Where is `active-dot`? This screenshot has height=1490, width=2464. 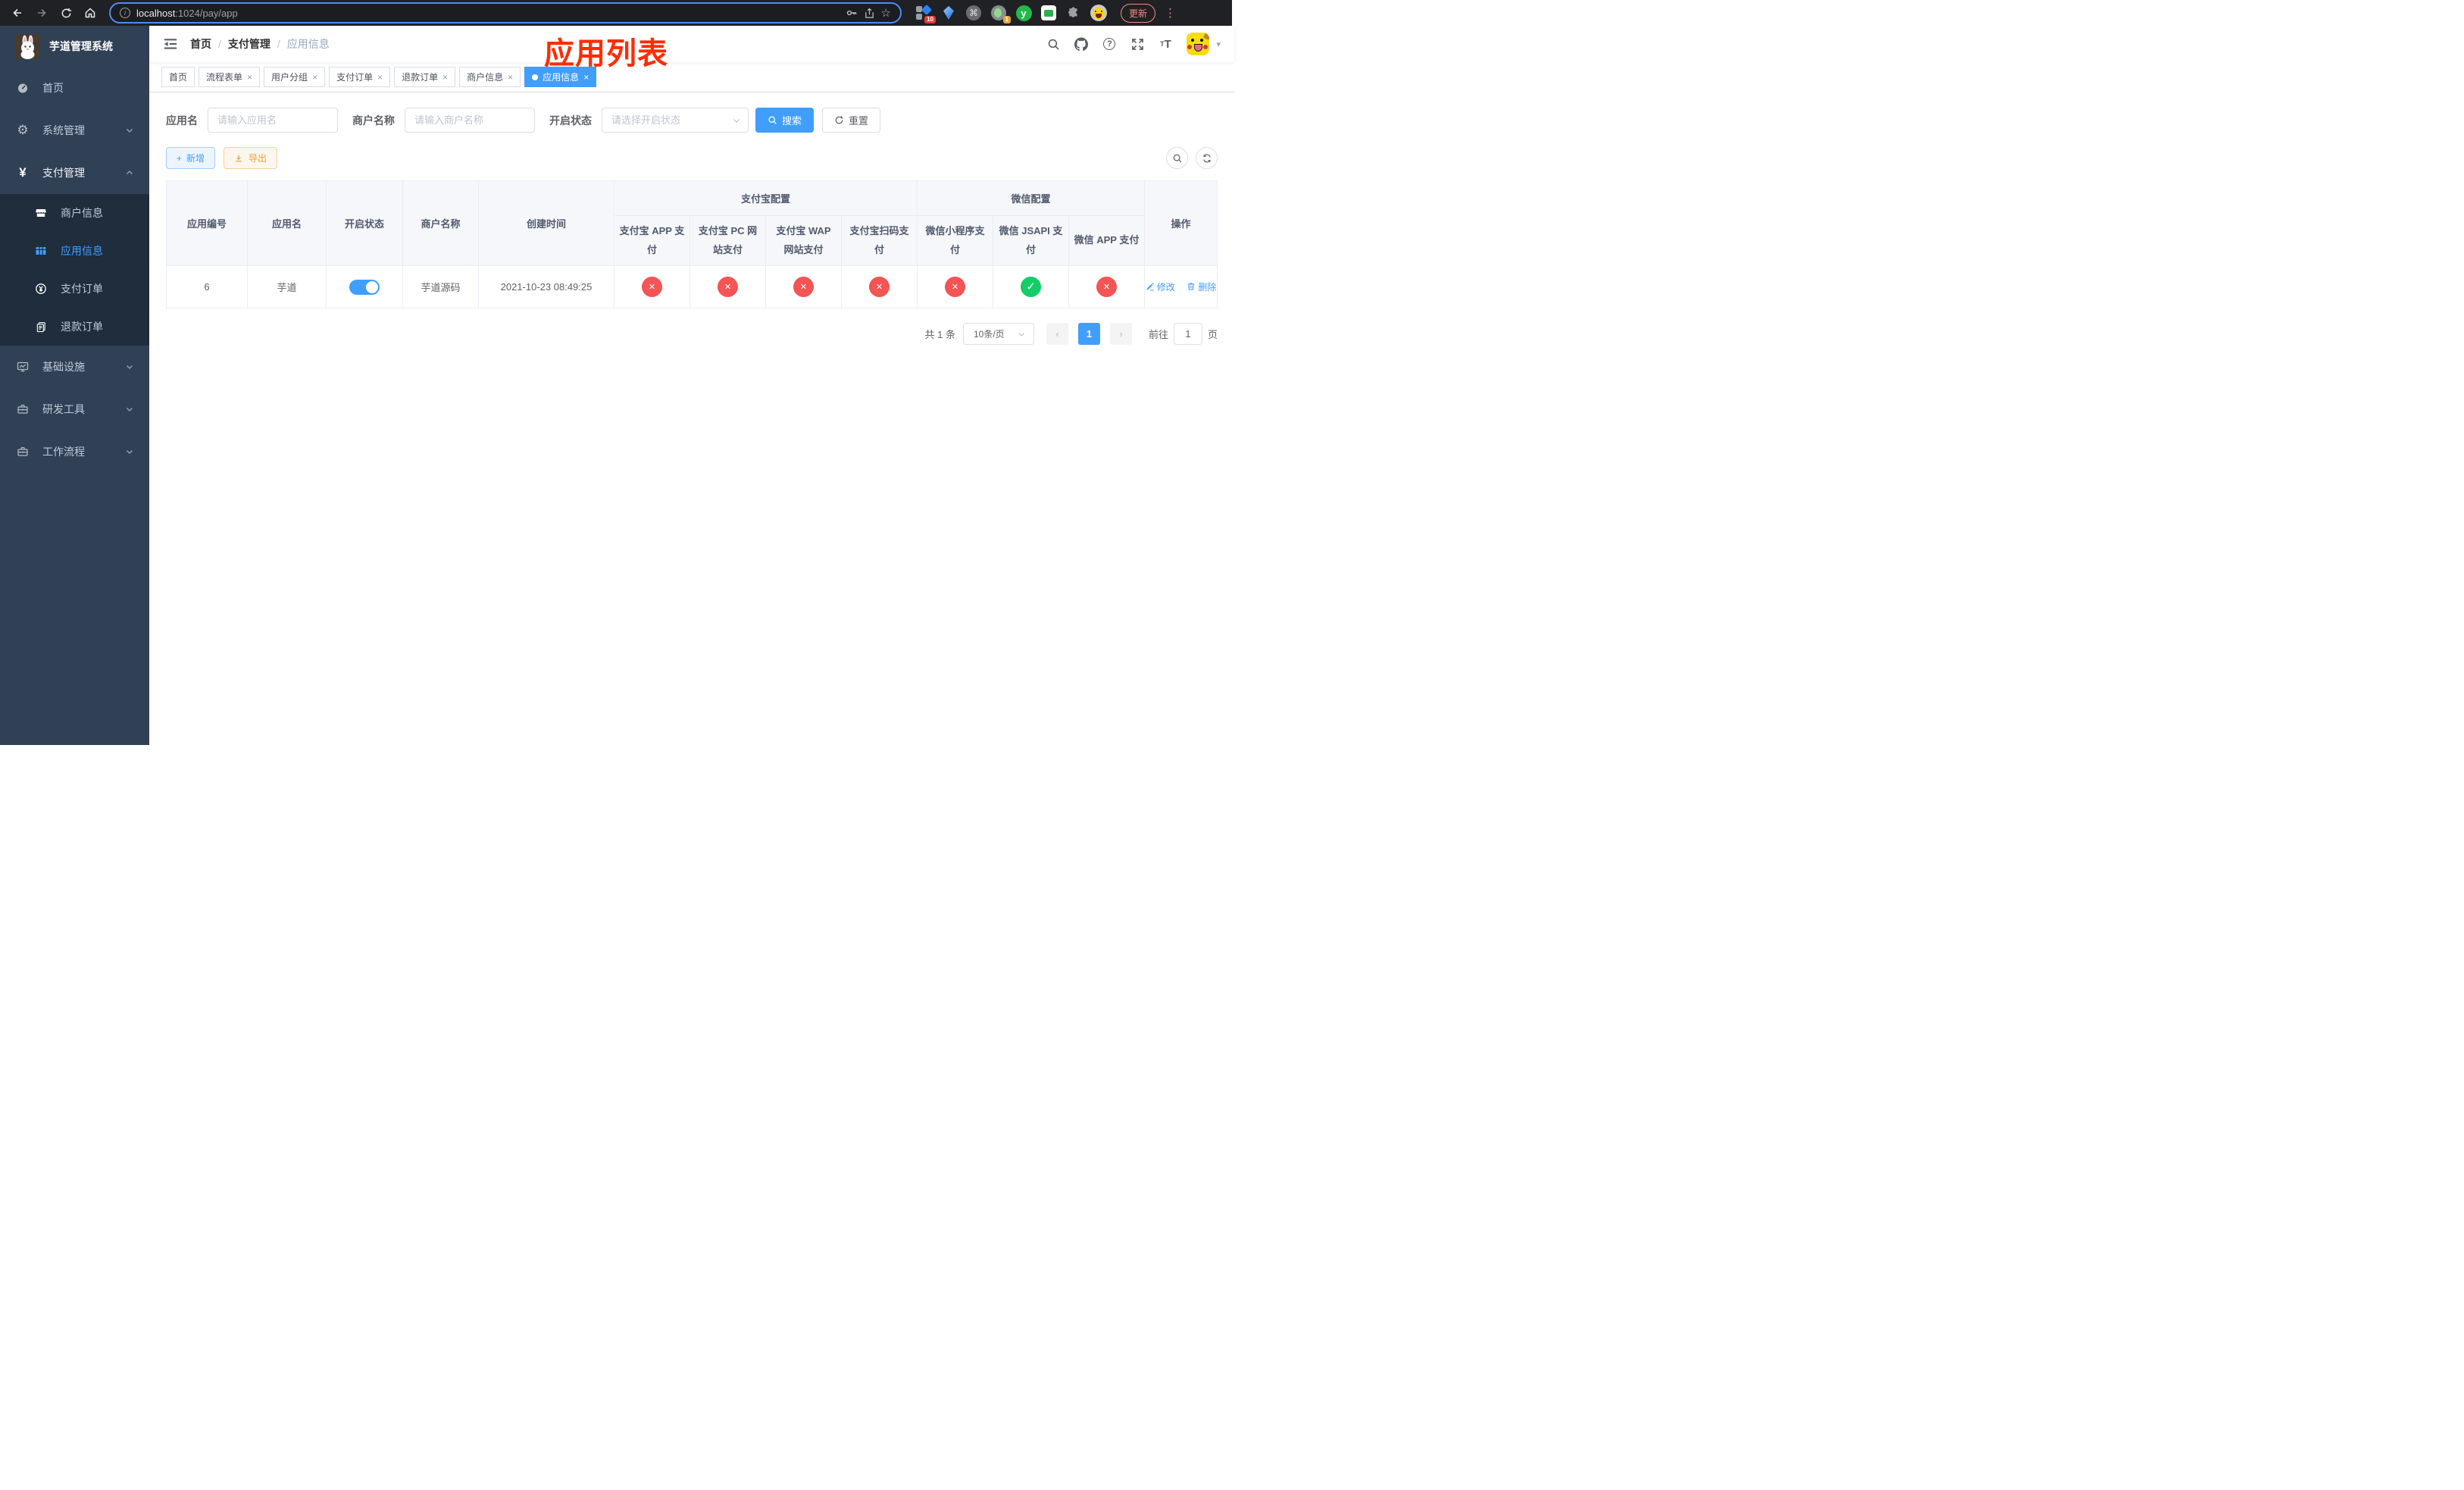
active-dot is located at coordinates (535, 77).